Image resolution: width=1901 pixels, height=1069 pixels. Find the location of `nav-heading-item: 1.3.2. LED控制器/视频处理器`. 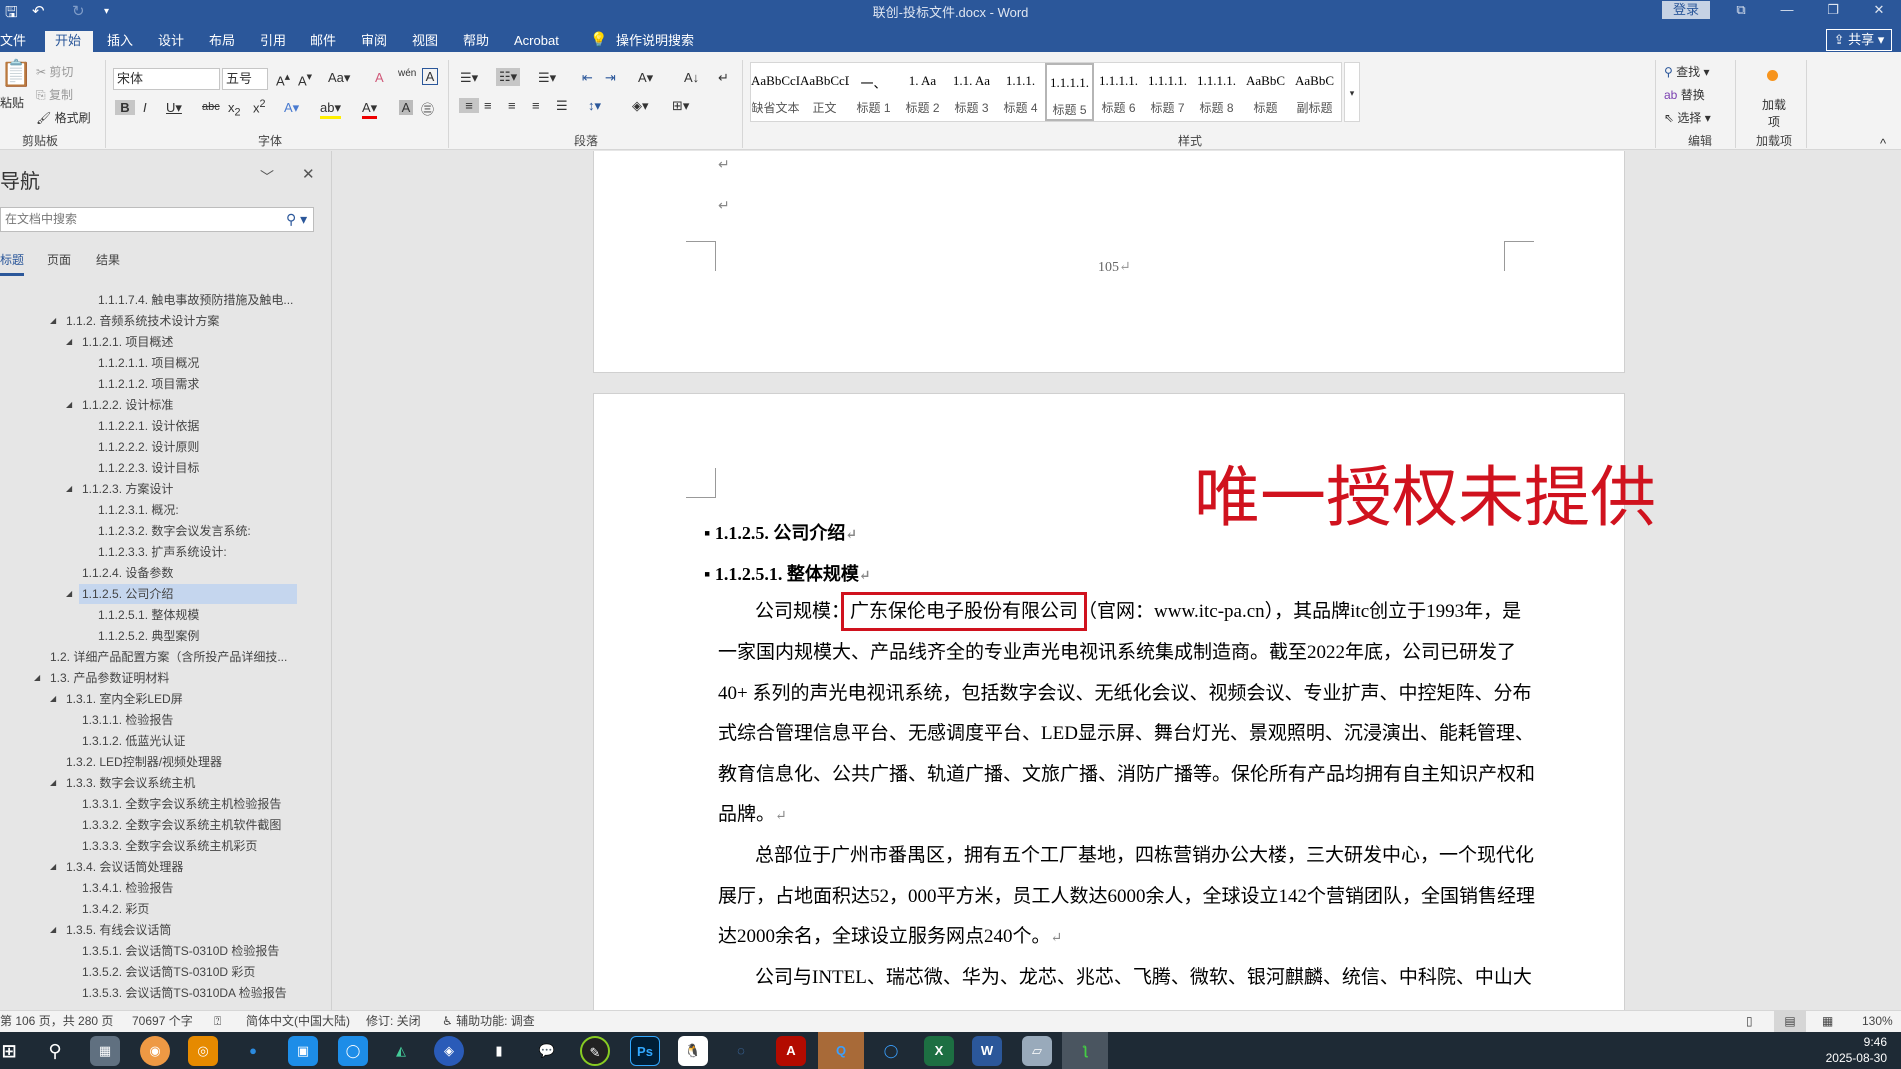

nav-heading-item: 1.3.2. LED控制器/视频处理器 is located at coordinates (180, 762).